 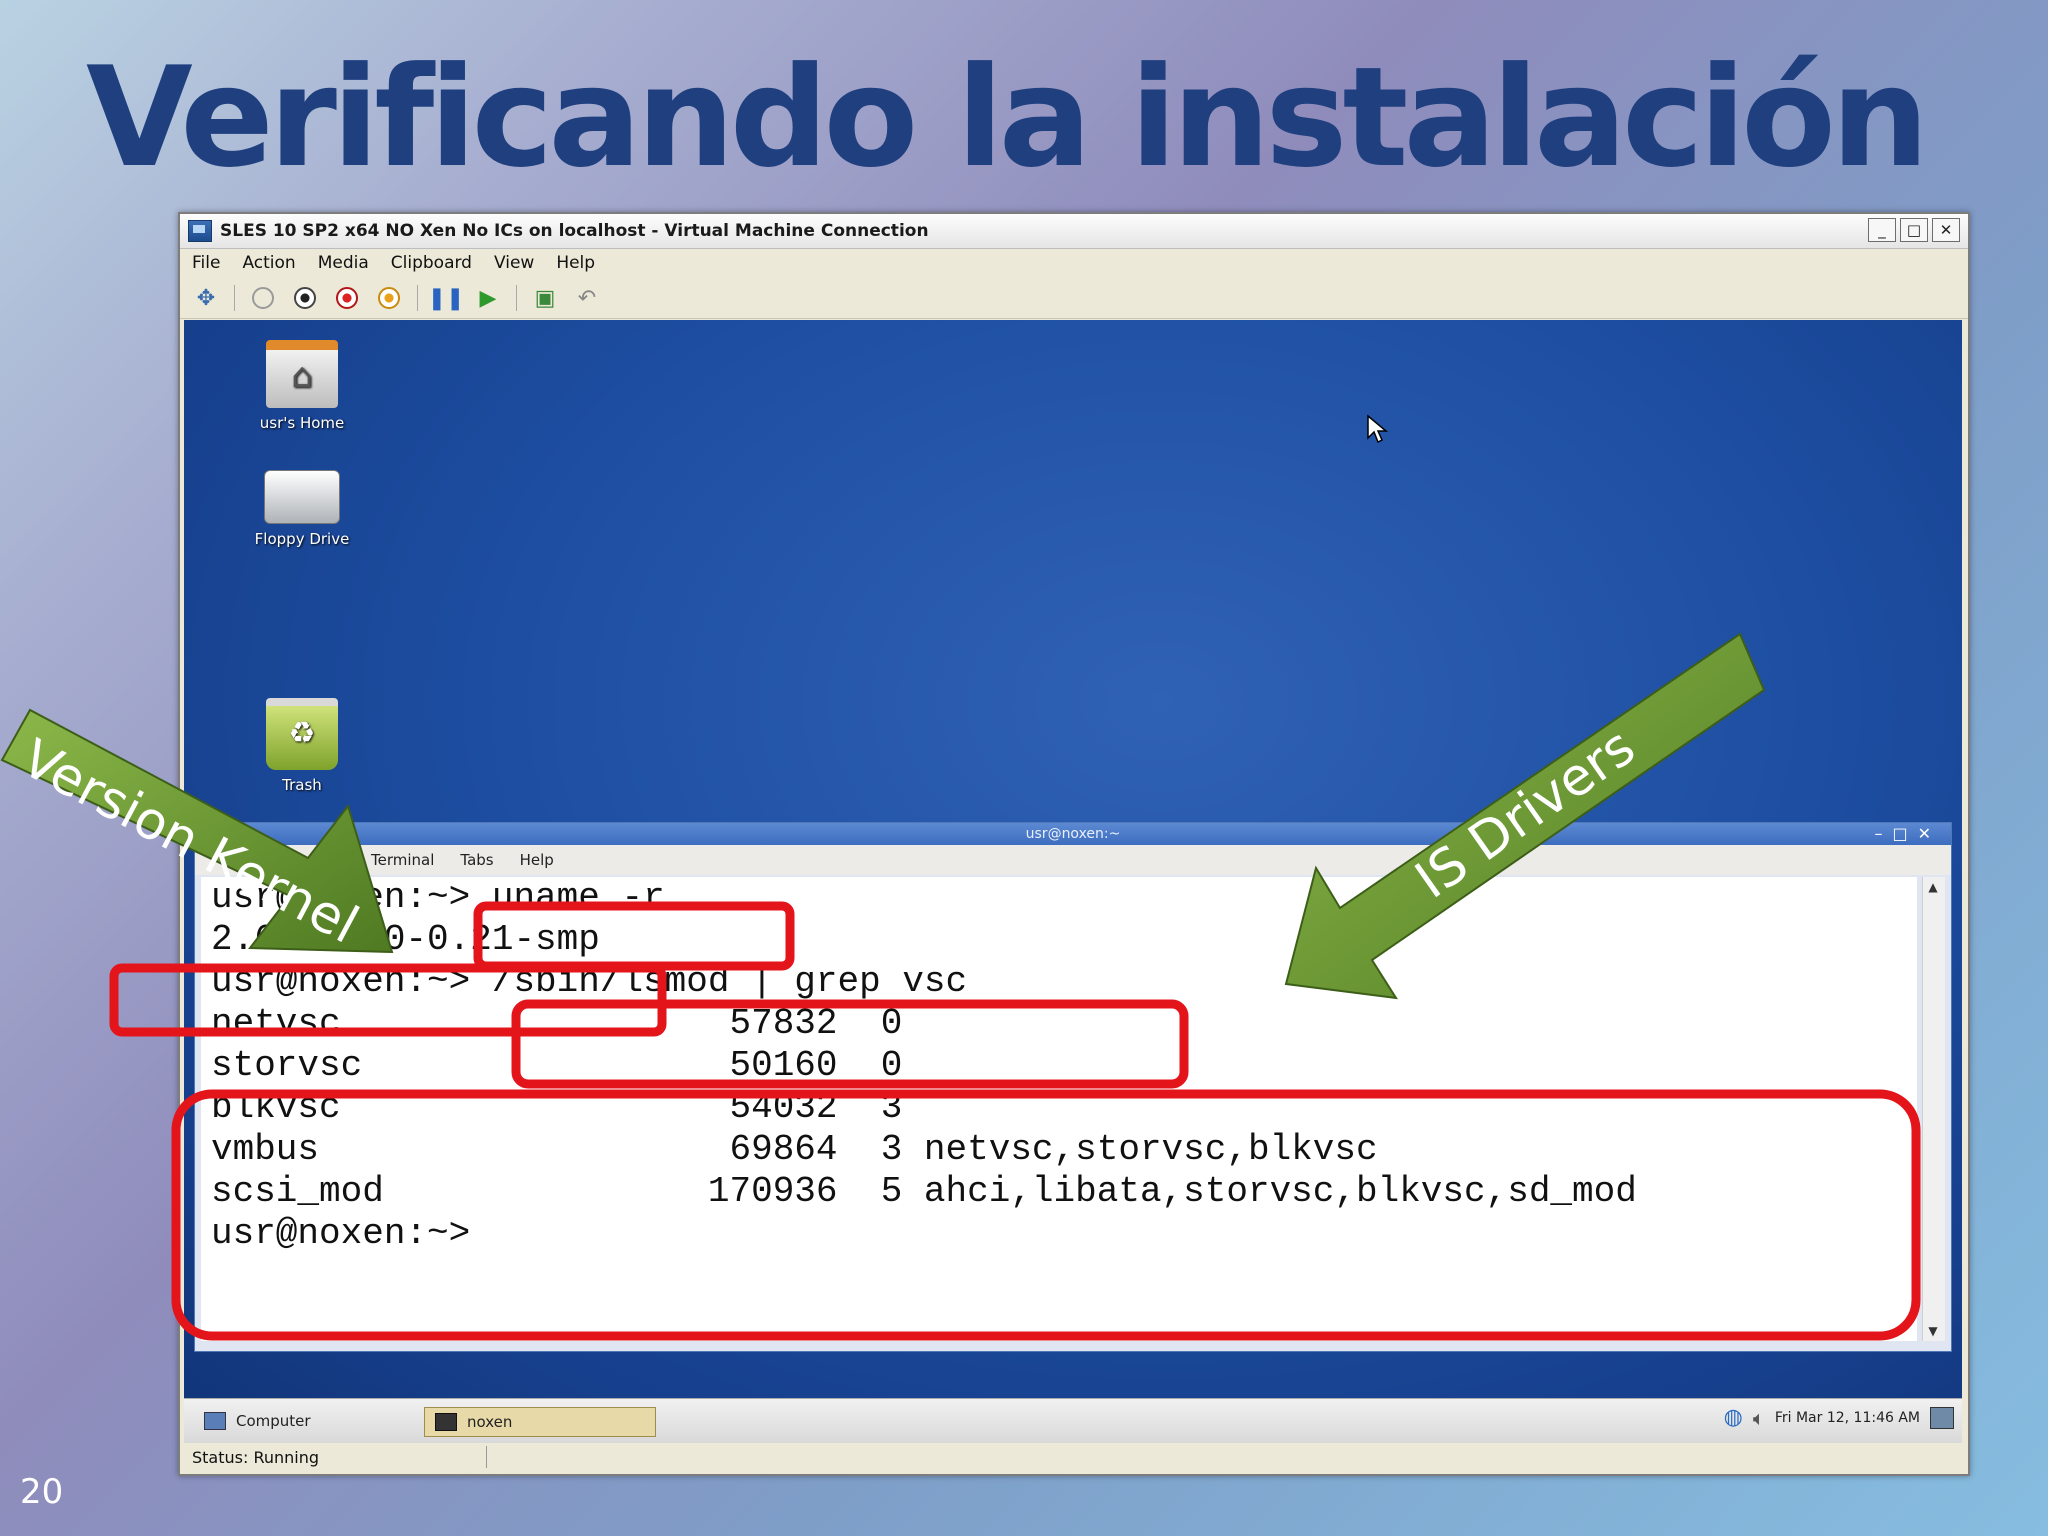 I want to click on turn-off-icon, so click(x=305, y=298).